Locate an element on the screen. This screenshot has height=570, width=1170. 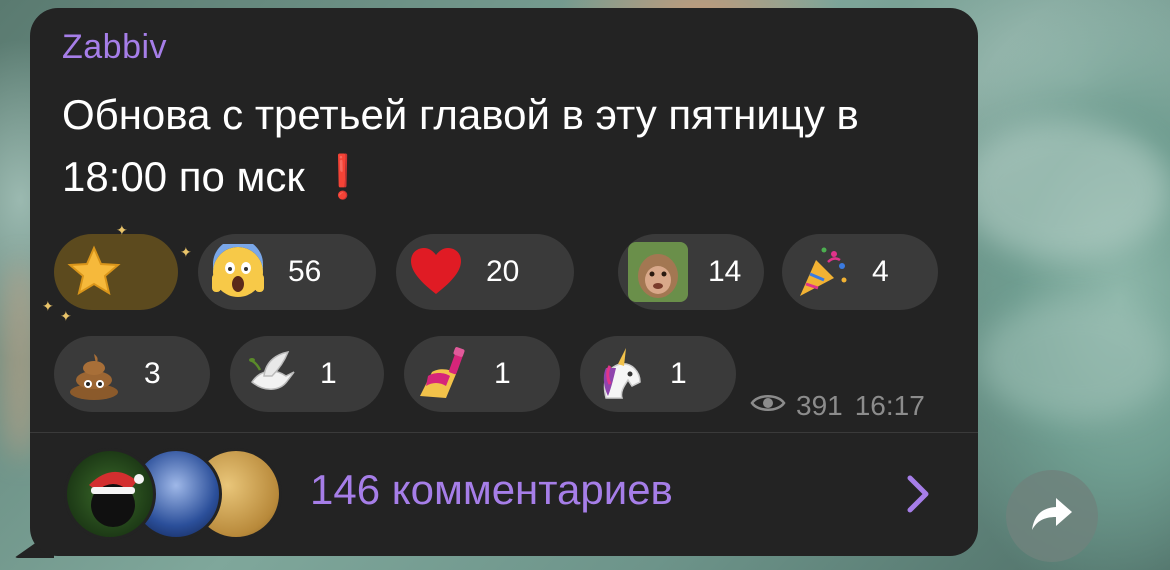
reaction-dove: 1 is located at coordinates (307, 374).